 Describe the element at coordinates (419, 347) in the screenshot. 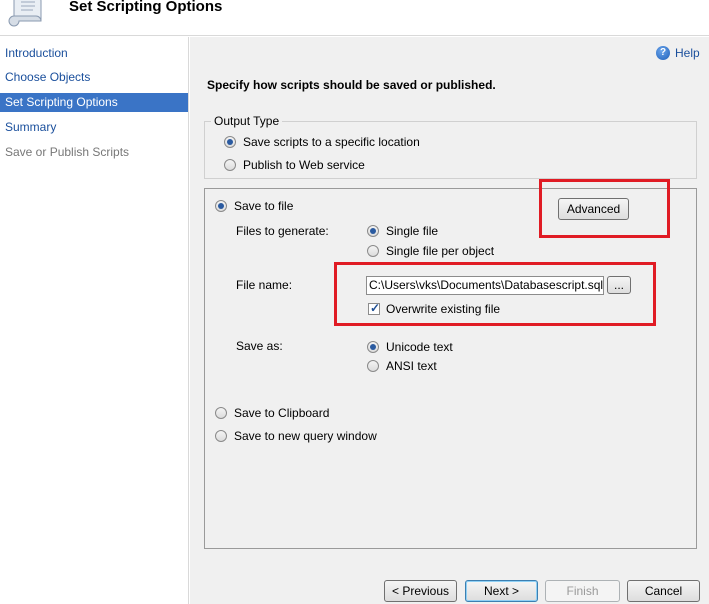

I see `unicode-text-label: Unicode text` at that location.